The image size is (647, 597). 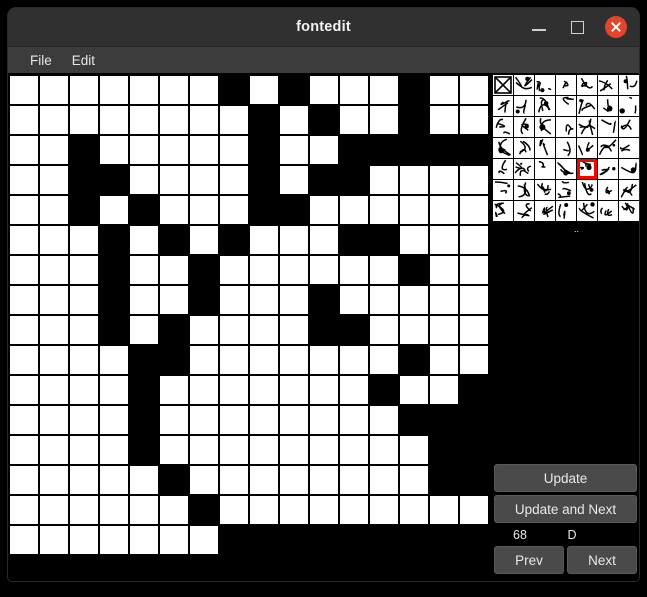 I want to click on next-button: Next, so click(x=602, y=560).